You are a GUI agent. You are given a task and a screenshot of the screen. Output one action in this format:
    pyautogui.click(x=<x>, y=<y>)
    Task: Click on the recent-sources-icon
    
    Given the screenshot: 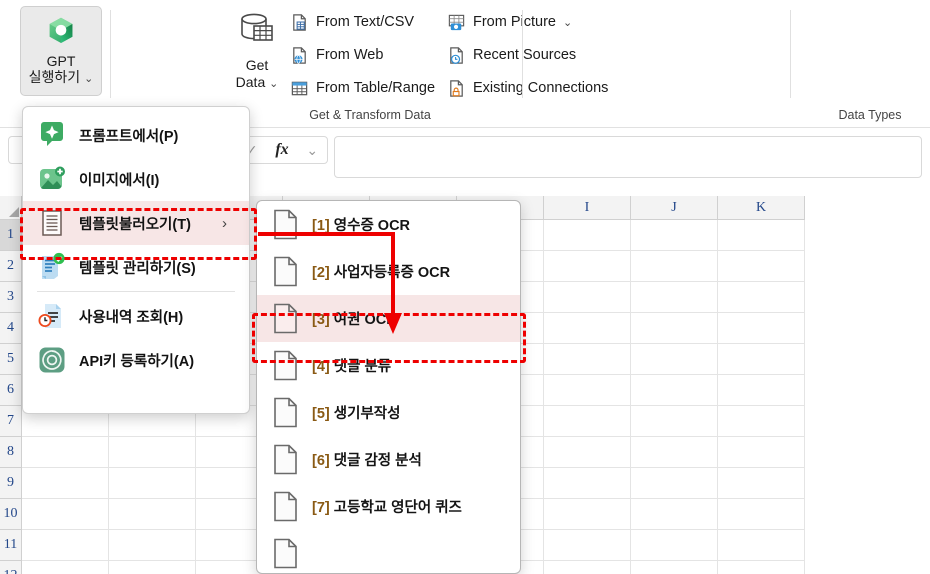 What is the action you would take?
    pyautogui.click(x=456, y=55)
    